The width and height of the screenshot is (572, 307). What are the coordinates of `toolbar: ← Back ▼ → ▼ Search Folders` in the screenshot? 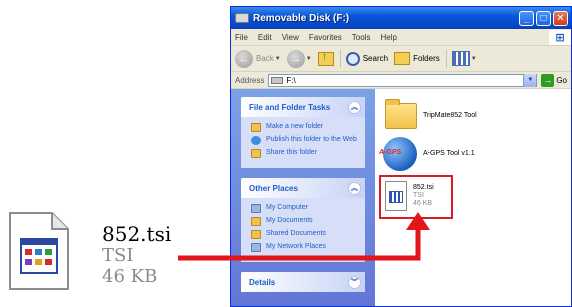 It's located at (401, 59).